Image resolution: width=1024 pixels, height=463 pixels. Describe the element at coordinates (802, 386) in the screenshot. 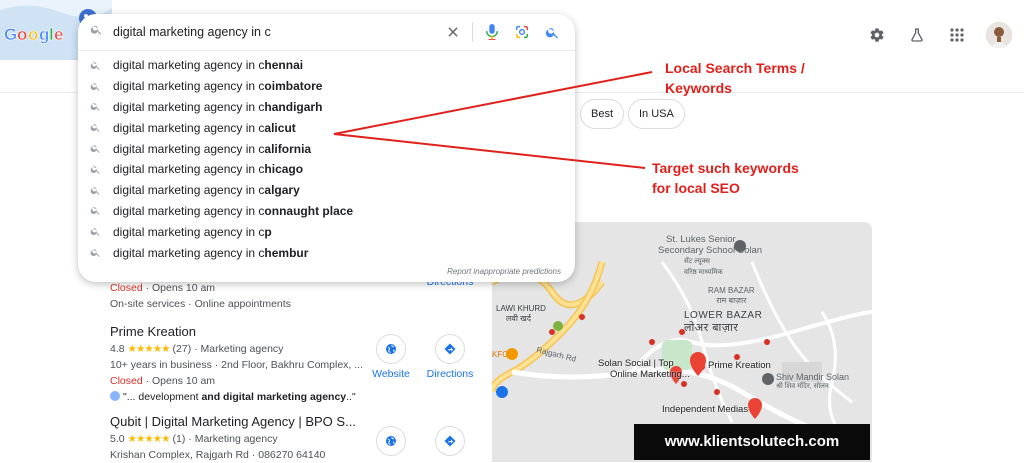

I see `map-label-shiv-mandir-hi: श्री शिव मंदिर, सोलन` at that location.